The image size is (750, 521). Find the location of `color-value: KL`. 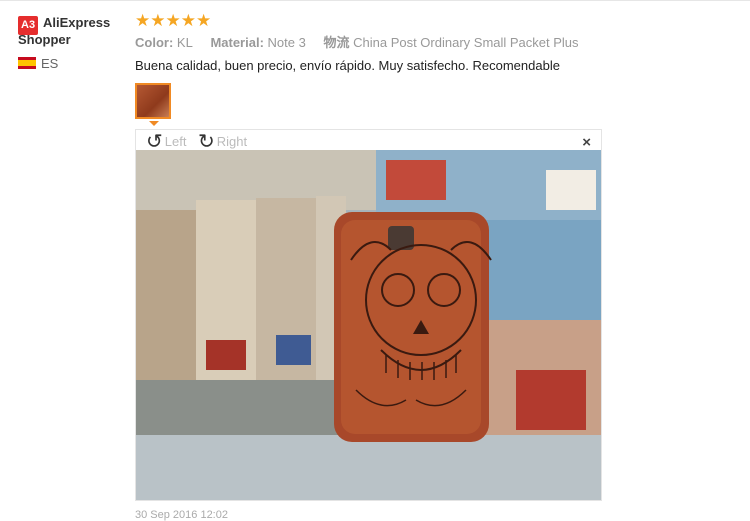

color-value: KL is located at coordinates (184, 42).